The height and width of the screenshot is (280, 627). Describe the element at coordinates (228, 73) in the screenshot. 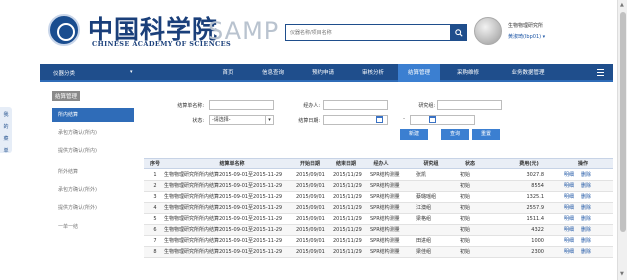

I see `nav-item-home: 首页` at that location.